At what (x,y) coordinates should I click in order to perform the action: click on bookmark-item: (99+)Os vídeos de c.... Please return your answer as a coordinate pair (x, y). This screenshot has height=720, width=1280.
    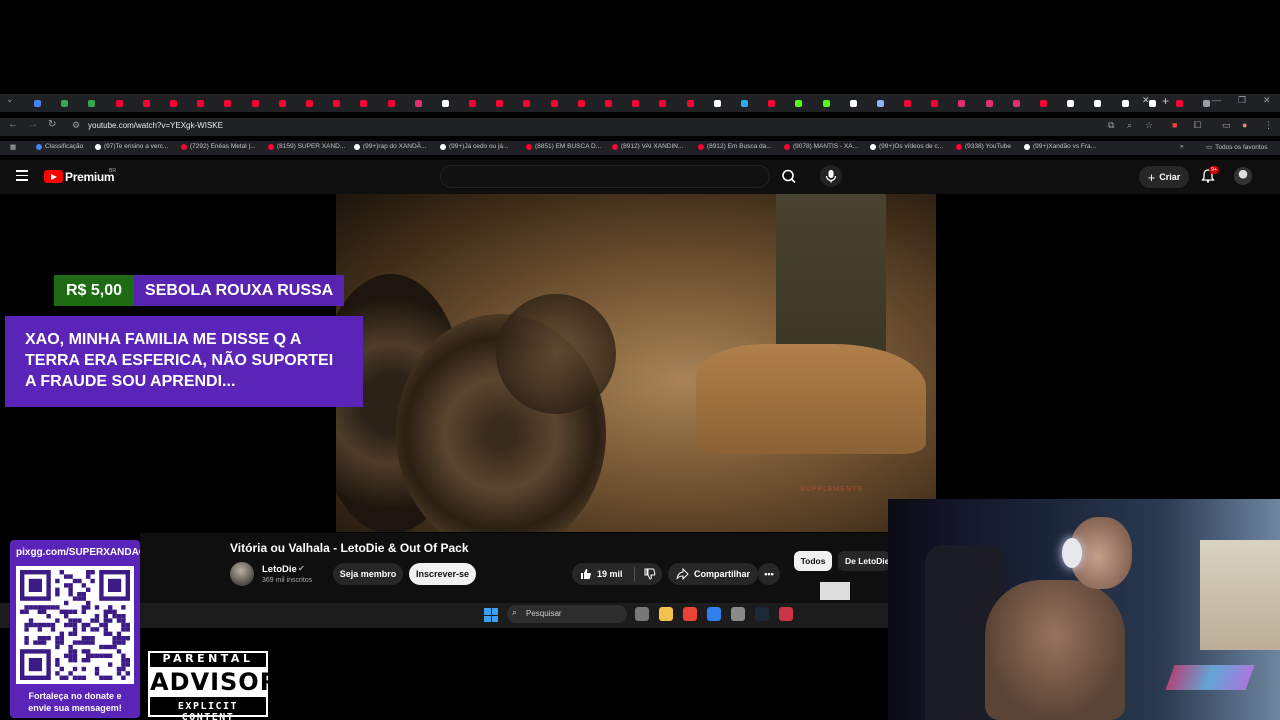
    Looking at the image, I should click on (906, 146).